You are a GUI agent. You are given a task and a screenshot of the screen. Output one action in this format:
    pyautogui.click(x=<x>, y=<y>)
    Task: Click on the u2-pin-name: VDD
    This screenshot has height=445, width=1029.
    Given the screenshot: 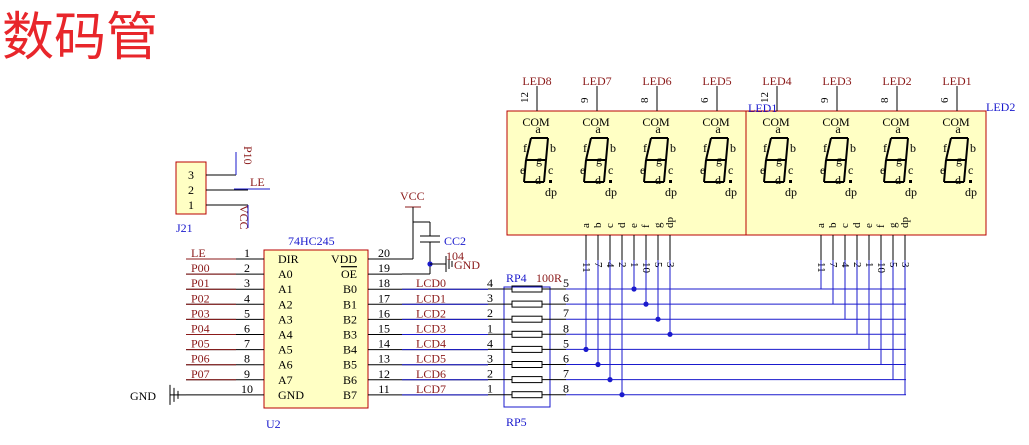 What is the action you would take?
    pyautogui.click(x=344, y=259)
    